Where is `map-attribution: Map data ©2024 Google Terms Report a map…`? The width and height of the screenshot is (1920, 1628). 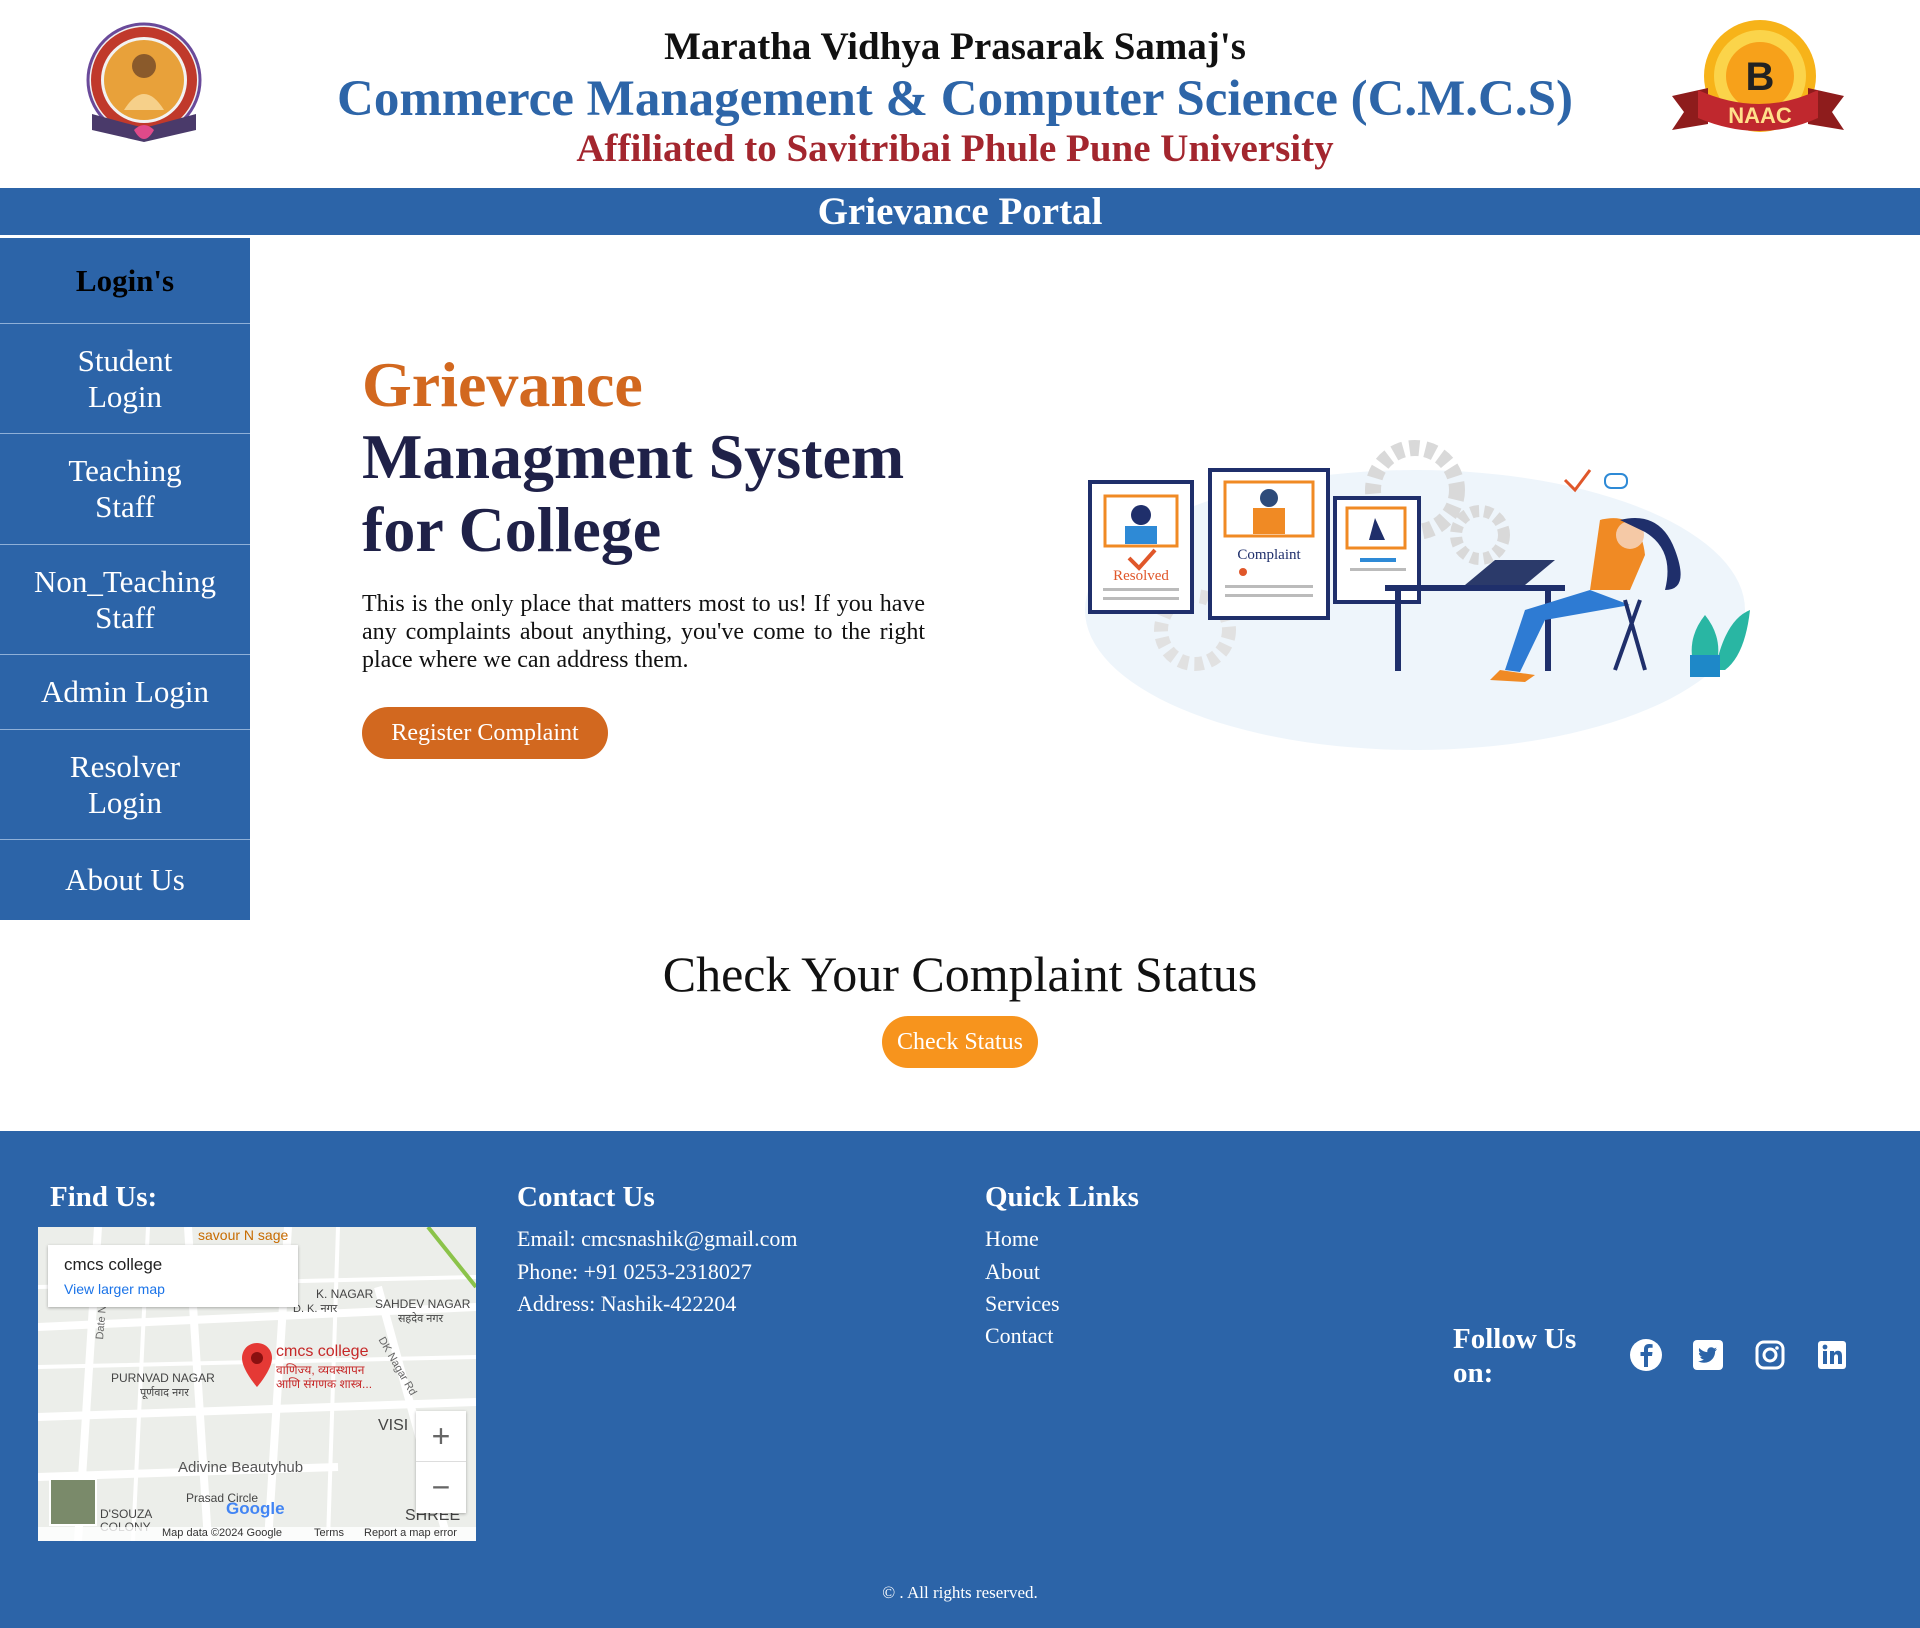 map-attribution: Map data ©2024 Google Terms Report a map… is located at coordinates (257, 1534).